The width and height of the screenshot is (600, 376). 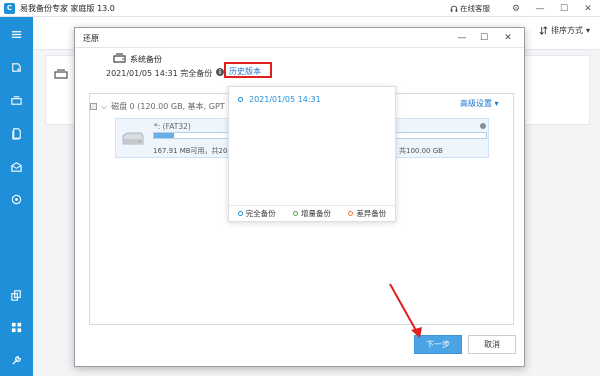 What do you see at coordinates (16, 295) in the screenshot?
I see `clone-icon` at bounding box center [16, 295].